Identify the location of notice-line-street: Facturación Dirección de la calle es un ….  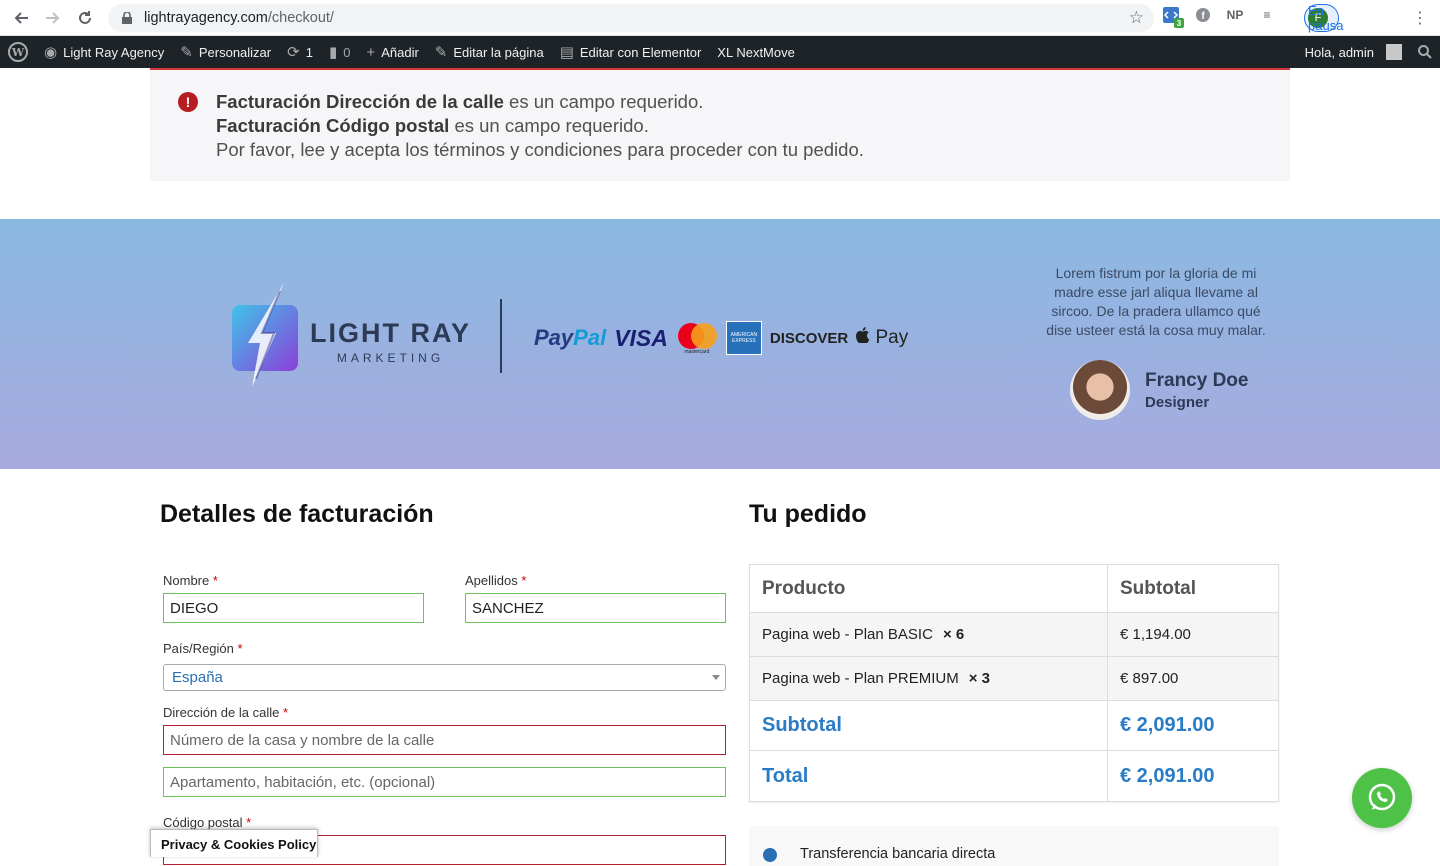
(460, 101).